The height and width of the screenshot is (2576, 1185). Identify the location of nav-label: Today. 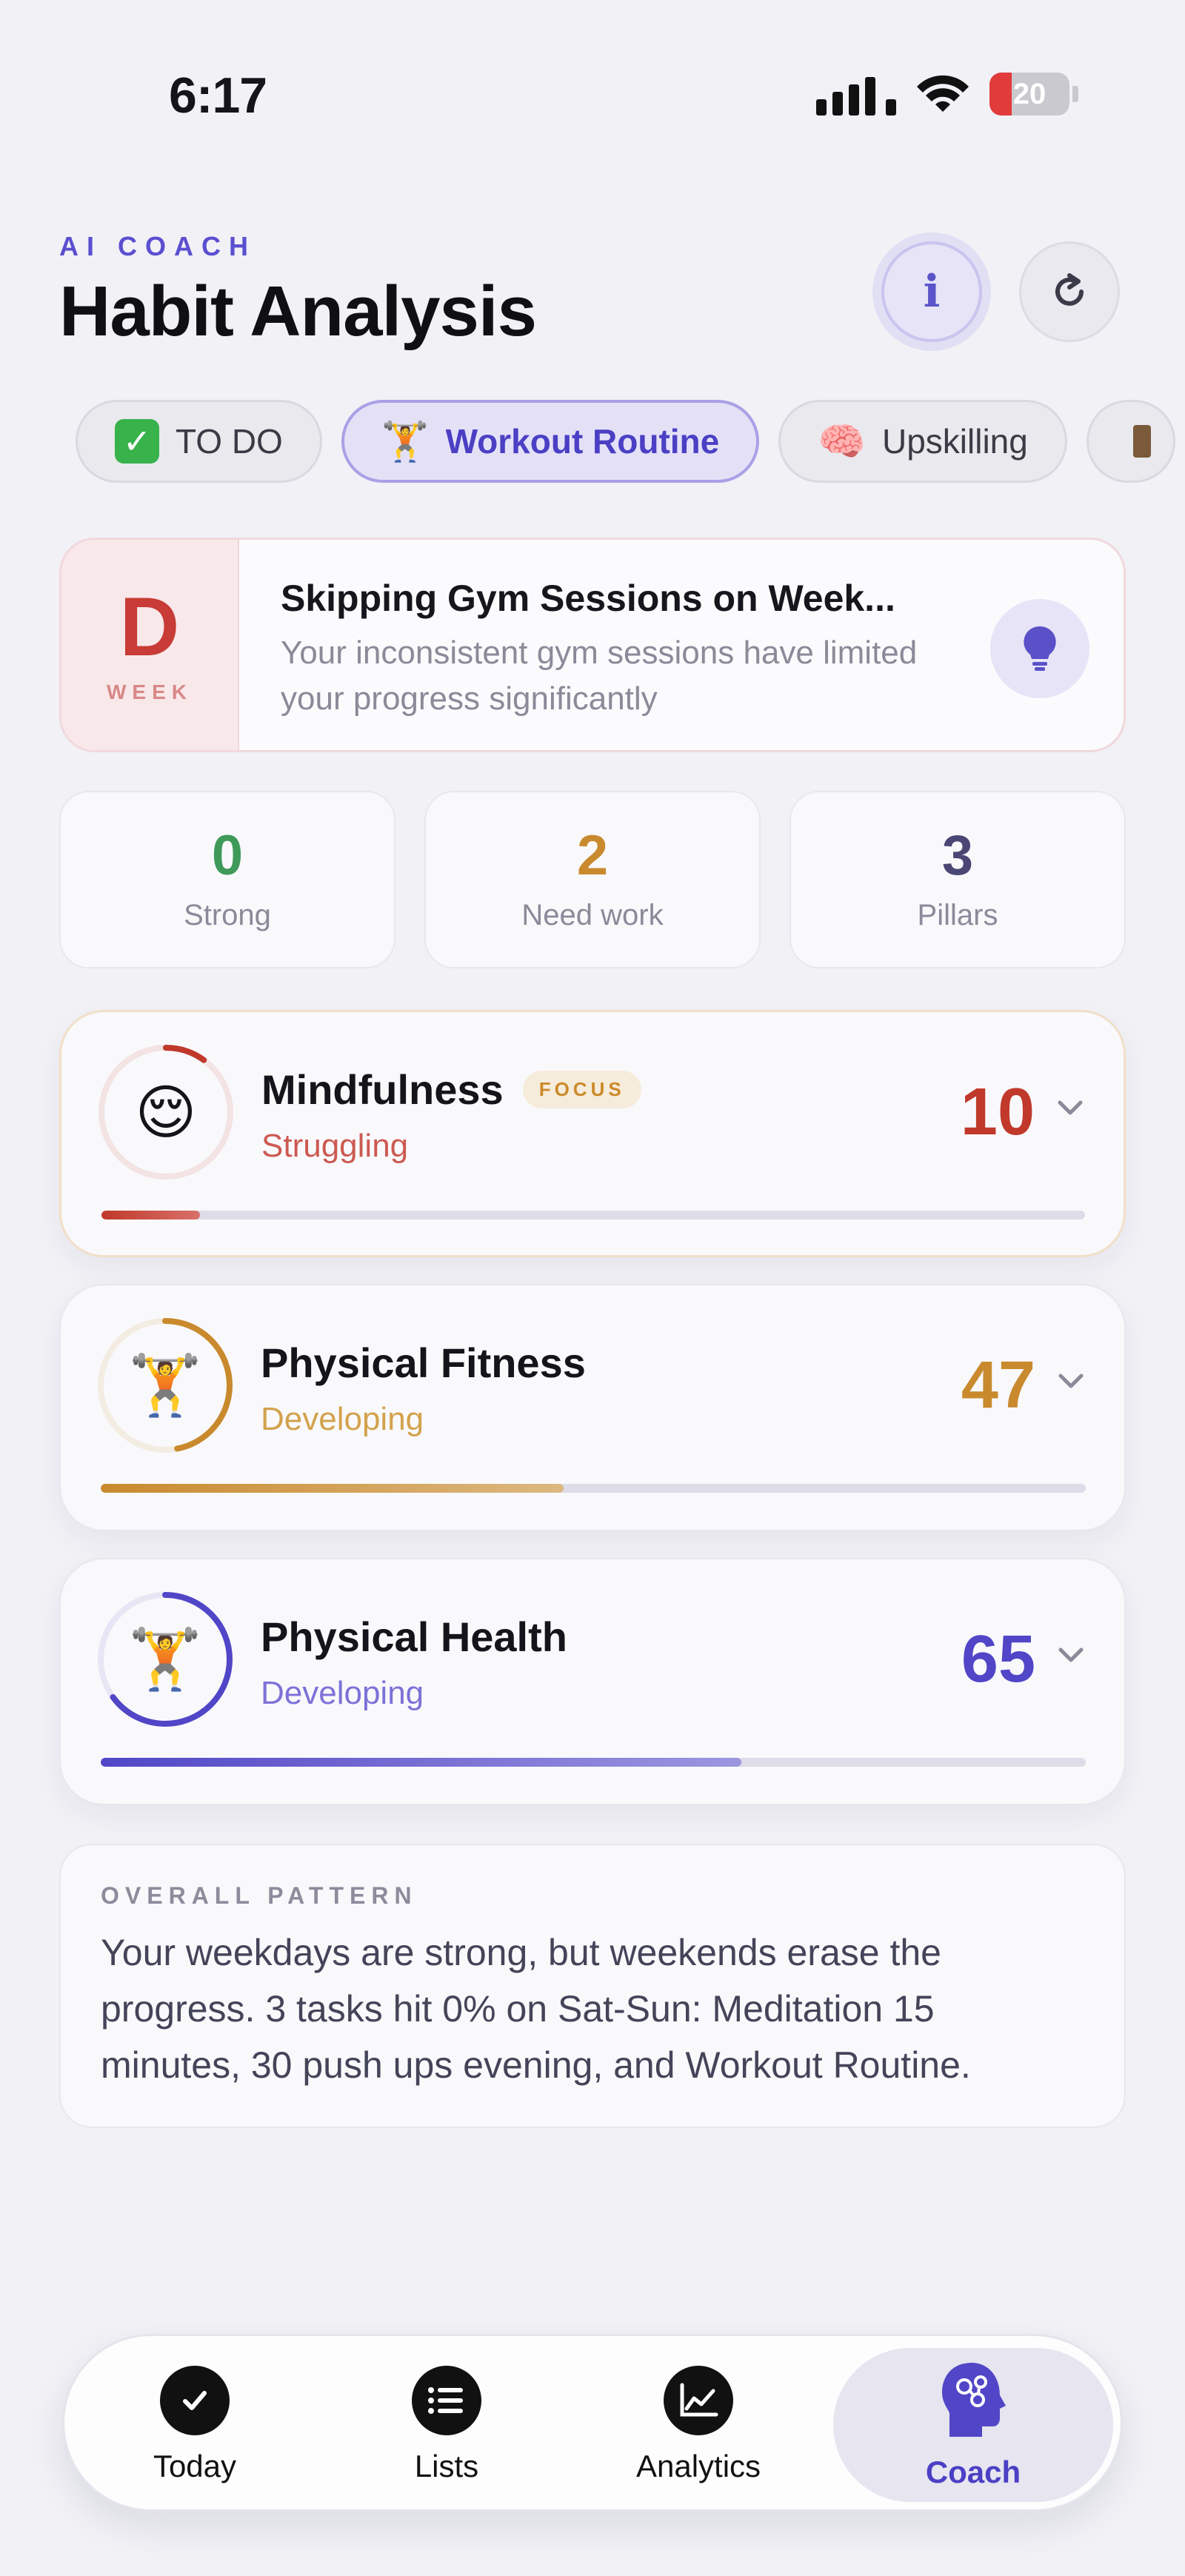
(195, 2466).